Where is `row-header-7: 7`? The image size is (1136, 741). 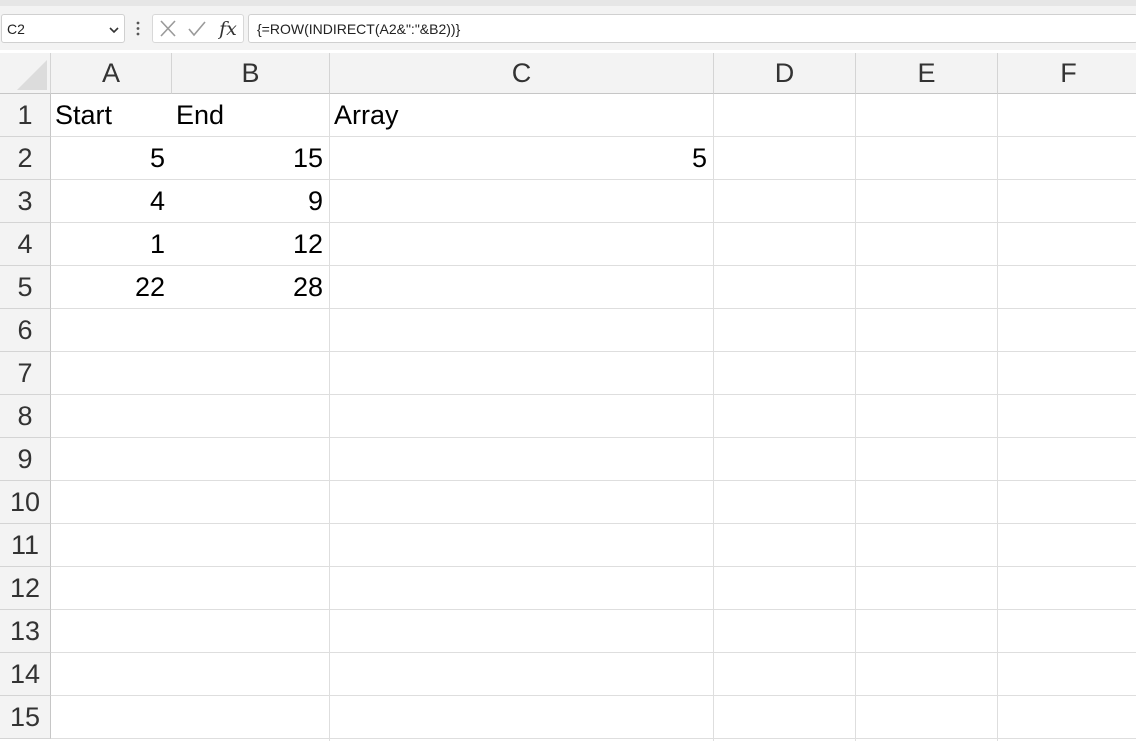
row-header-7: 7 is located at coordinates (25, 373).